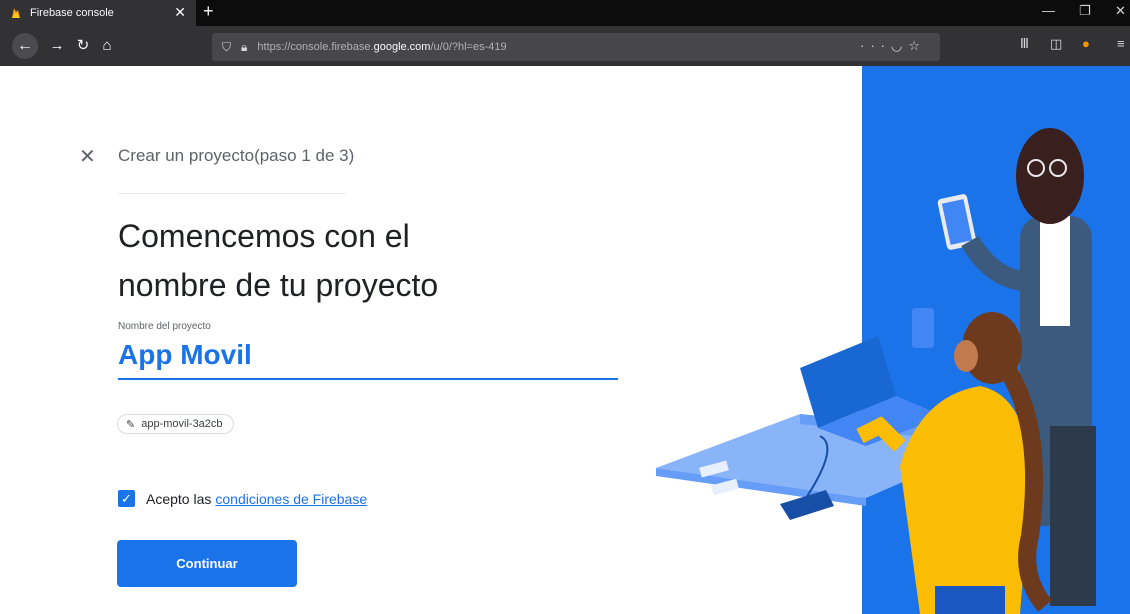 Image resolution: width=1130 pixels, height=614 pixels. What do you see at coordinates (179, 498) in the screenshot?
I see `terms-text: Acepto las` at bounding box center [179, 498].